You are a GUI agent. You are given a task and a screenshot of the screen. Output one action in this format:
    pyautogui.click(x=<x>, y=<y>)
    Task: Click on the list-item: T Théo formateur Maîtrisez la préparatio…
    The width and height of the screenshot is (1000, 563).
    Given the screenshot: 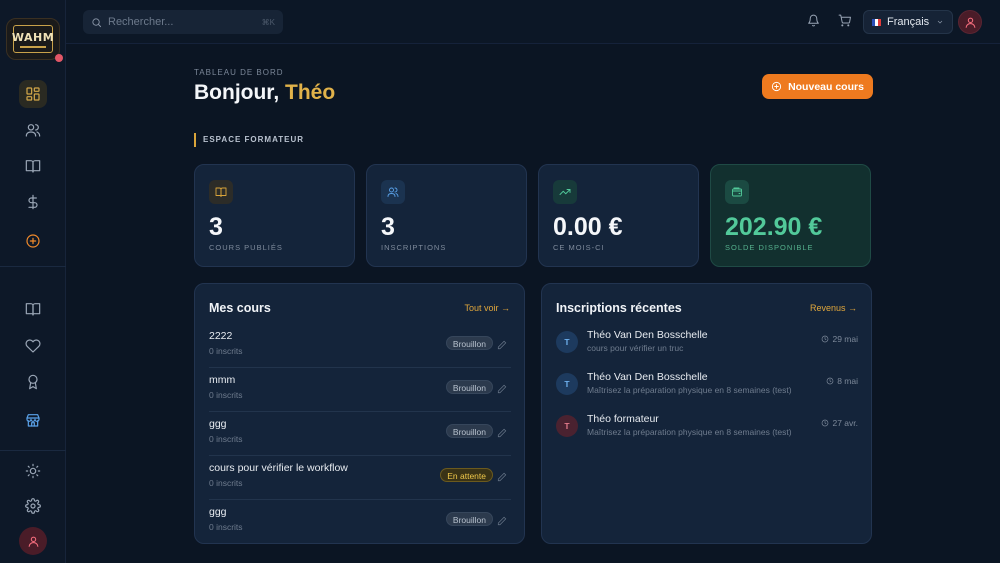 What is the action you would take?
    pyautogui.click(x=707, y=429)
    